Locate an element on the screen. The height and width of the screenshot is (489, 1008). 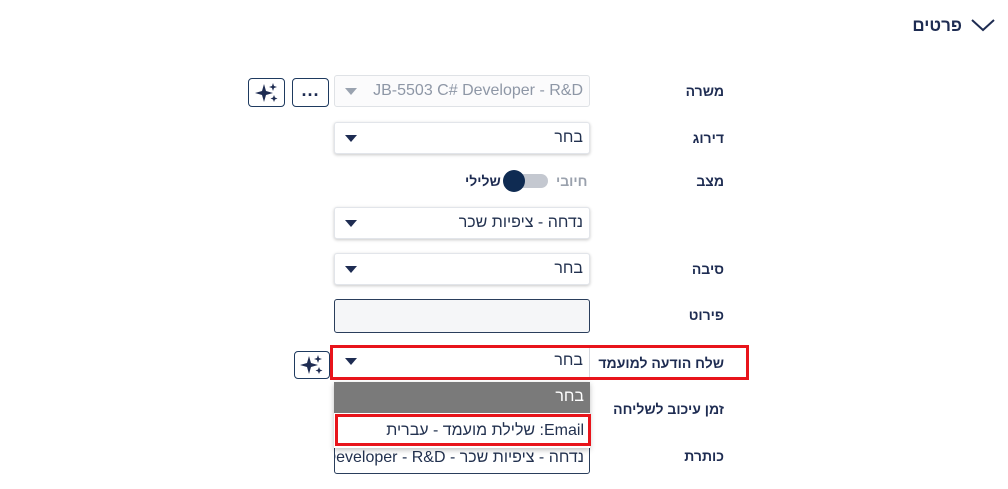
reason-label: סיבה is located at coordinates (707, 269).